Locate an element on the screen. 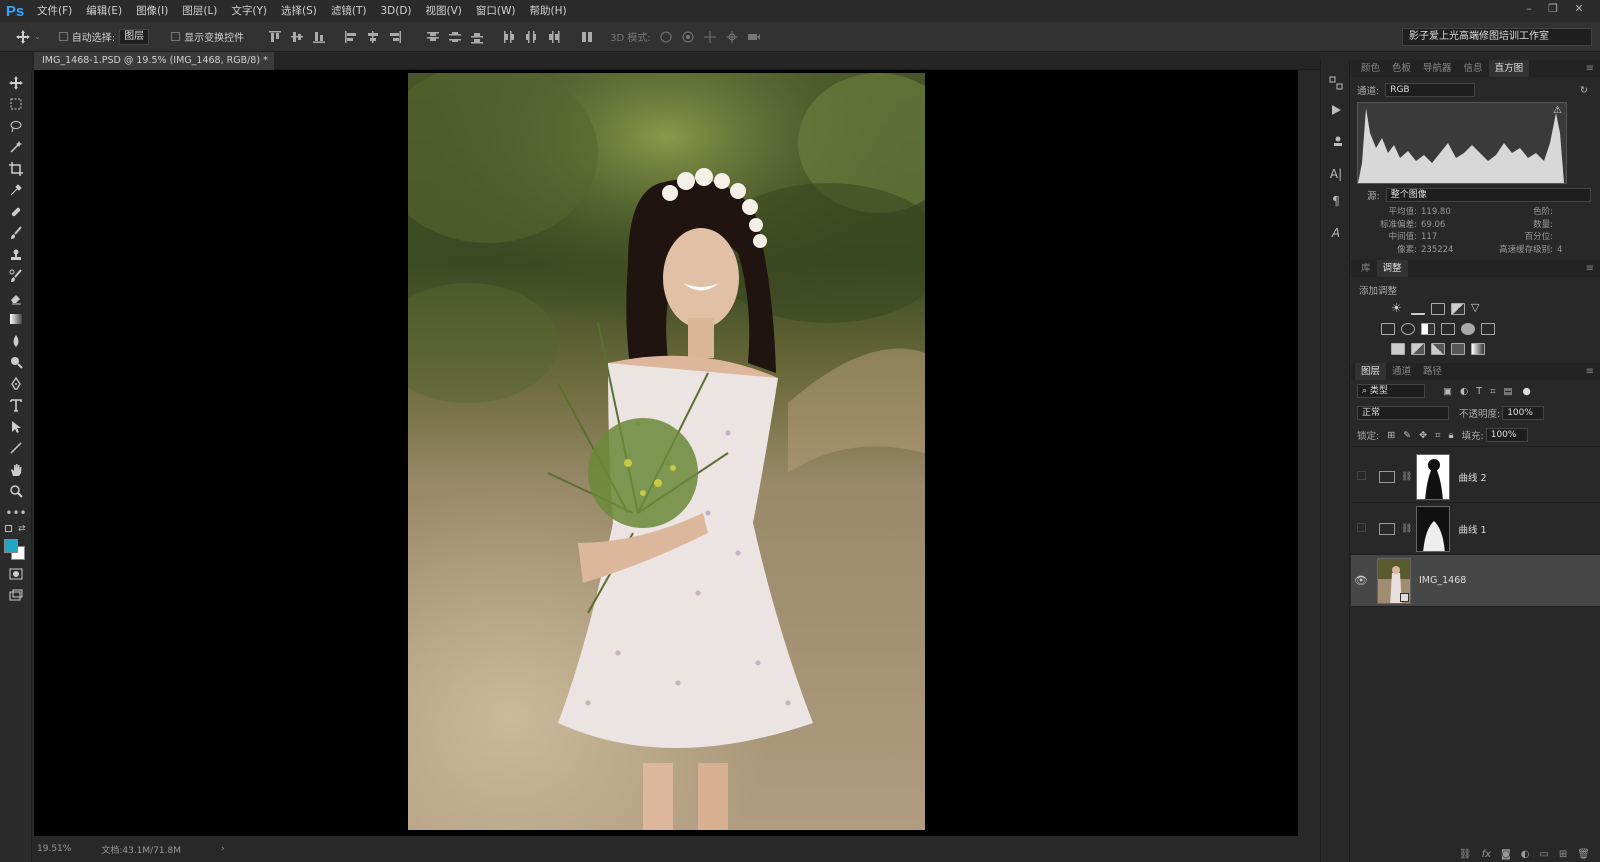 The width and height of the screenshot is (1600, 862). swap-colors-icon: ⇄ is located at coordinates (22, 529).